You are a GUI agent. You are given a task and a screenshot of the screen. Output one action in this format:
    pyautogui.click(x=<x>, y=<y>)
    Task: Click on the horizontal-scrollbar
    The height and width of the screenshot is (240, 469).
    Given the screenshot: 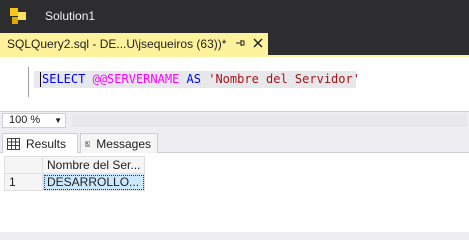 What is the action you would take?
    pyautogui.click(x=269, y=120)
    